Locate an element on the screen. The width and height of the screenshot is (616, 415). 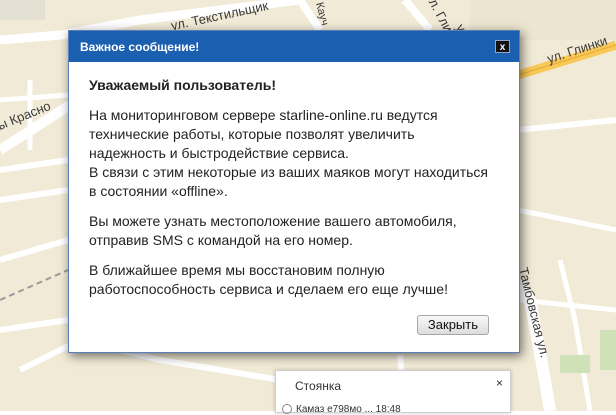
parking-panel: Стоянка × Камаз е798мо ... 18:48 is located at coordinates (393, 392).